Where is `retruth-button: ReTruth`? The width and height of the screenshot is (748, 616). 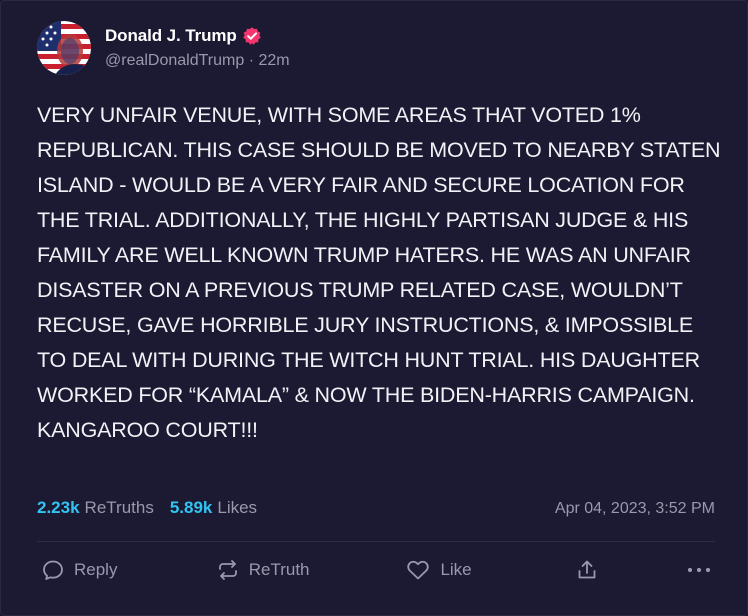
retruth-button: ReTruth is located at coordinates (311, 570).